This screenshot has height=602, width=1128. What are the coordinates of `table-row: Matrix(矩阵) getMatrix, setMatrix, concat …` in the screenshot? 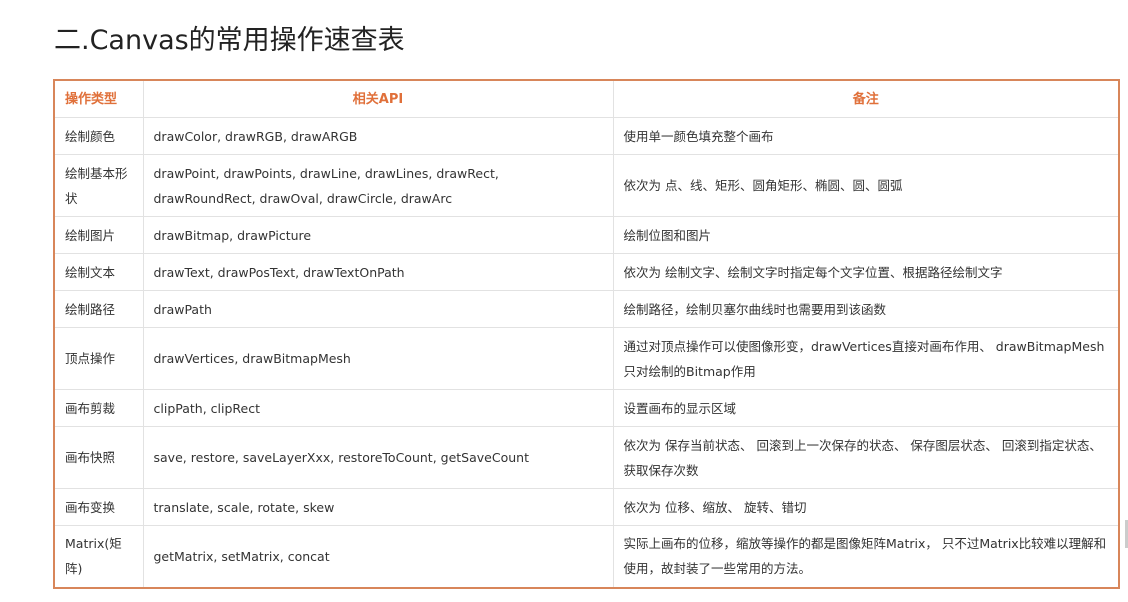 It's located at (586, 556).